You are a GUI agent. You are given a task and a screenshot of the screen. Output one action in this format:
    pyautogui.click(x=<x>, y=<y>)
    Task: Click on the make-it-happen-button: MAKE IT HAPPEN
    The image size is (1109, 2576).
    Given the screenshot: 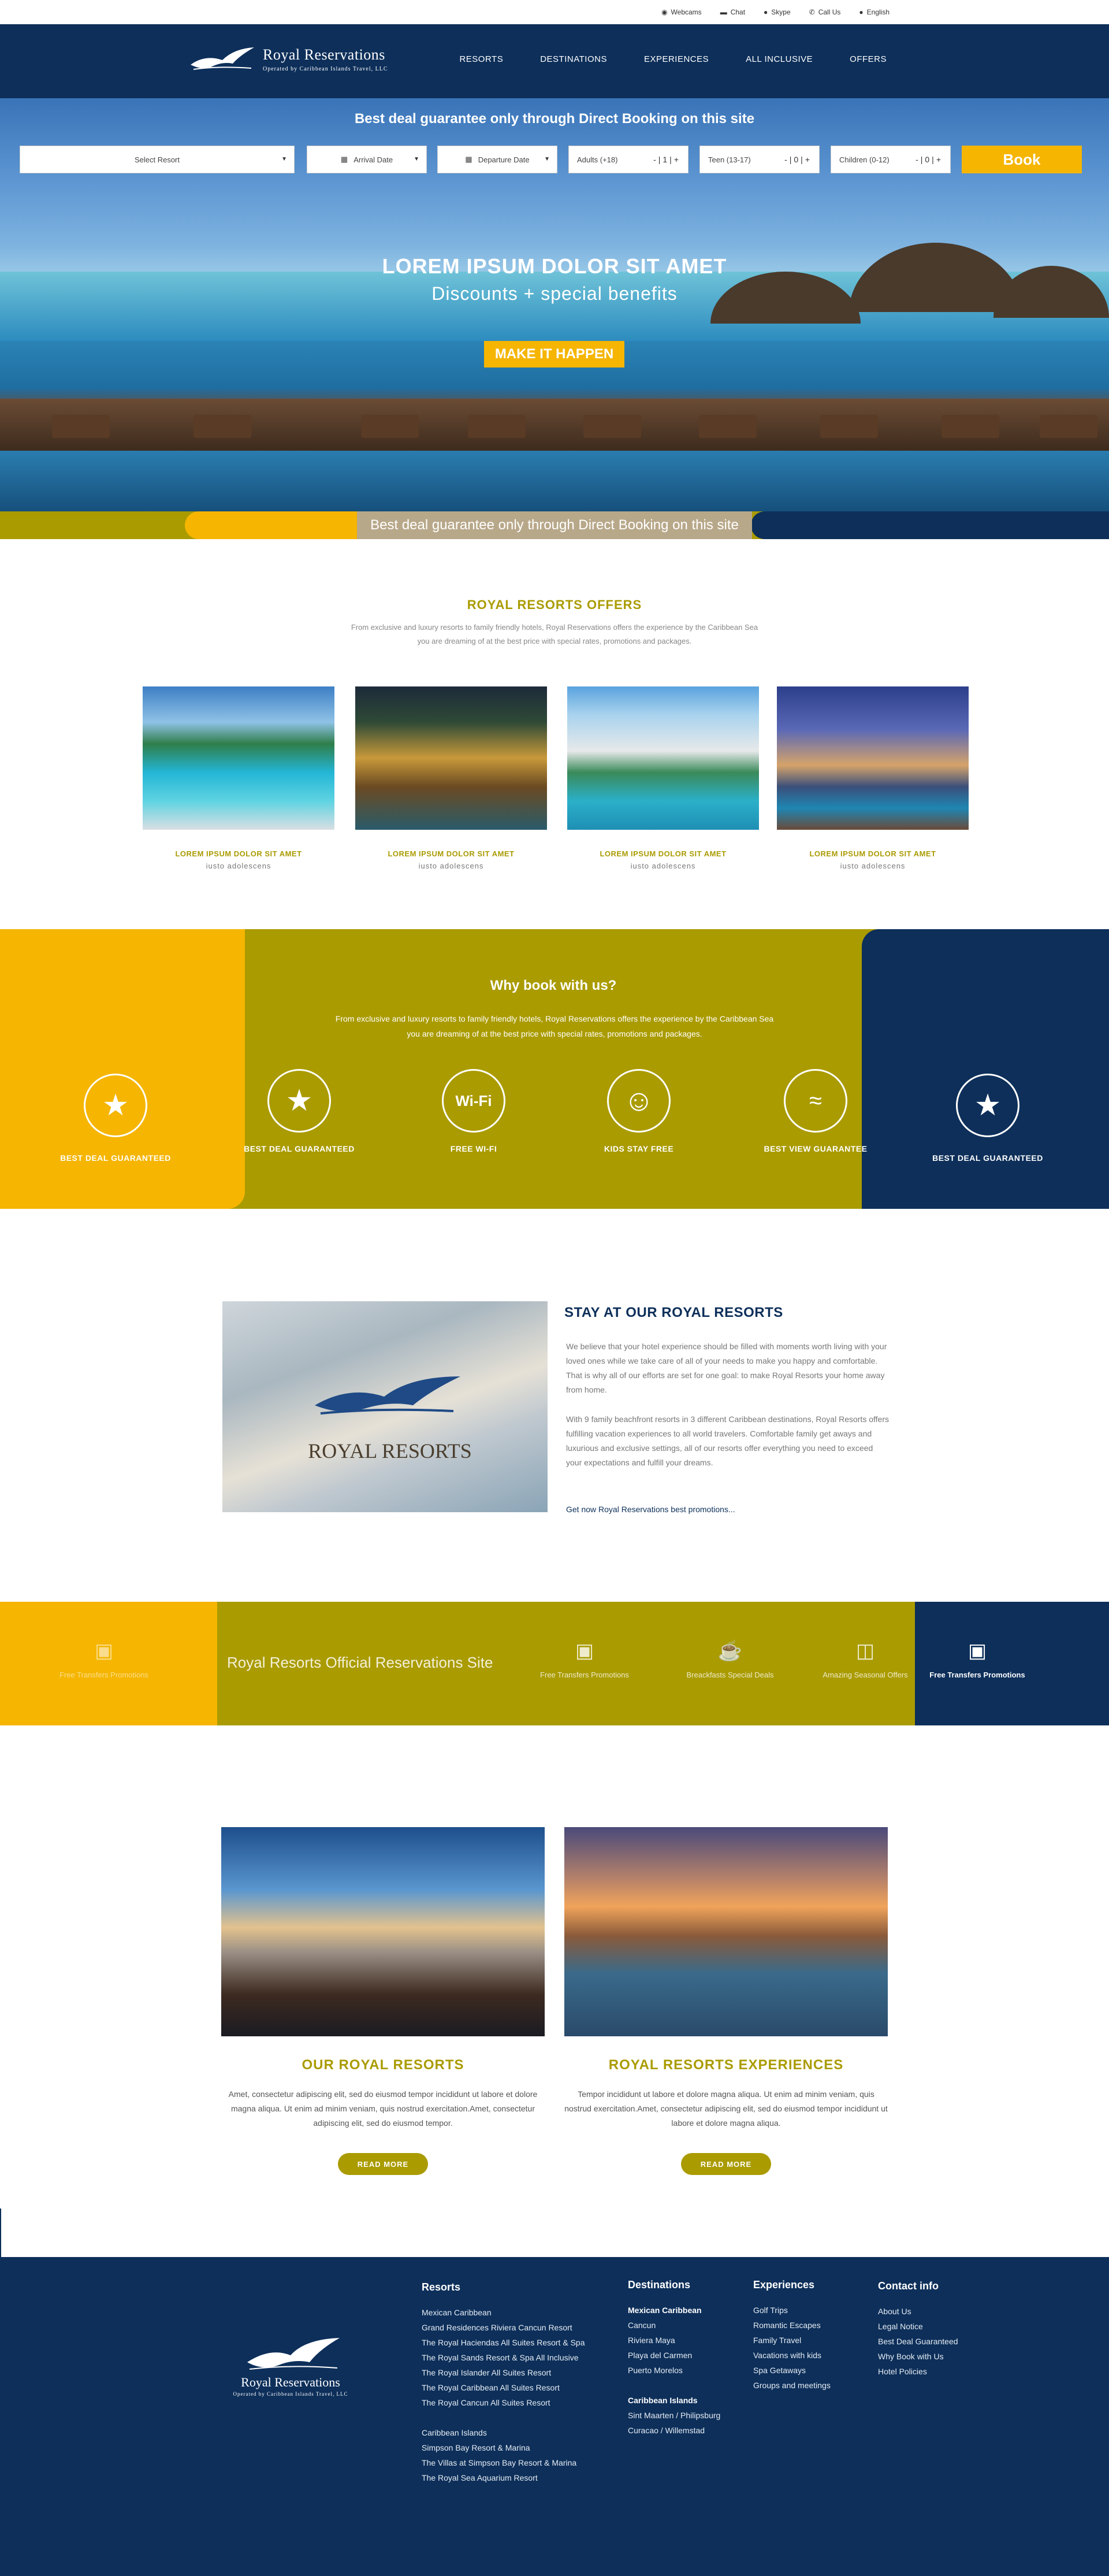 What is the action you would take?
    pyautogui.click(x=554, y=354)
    